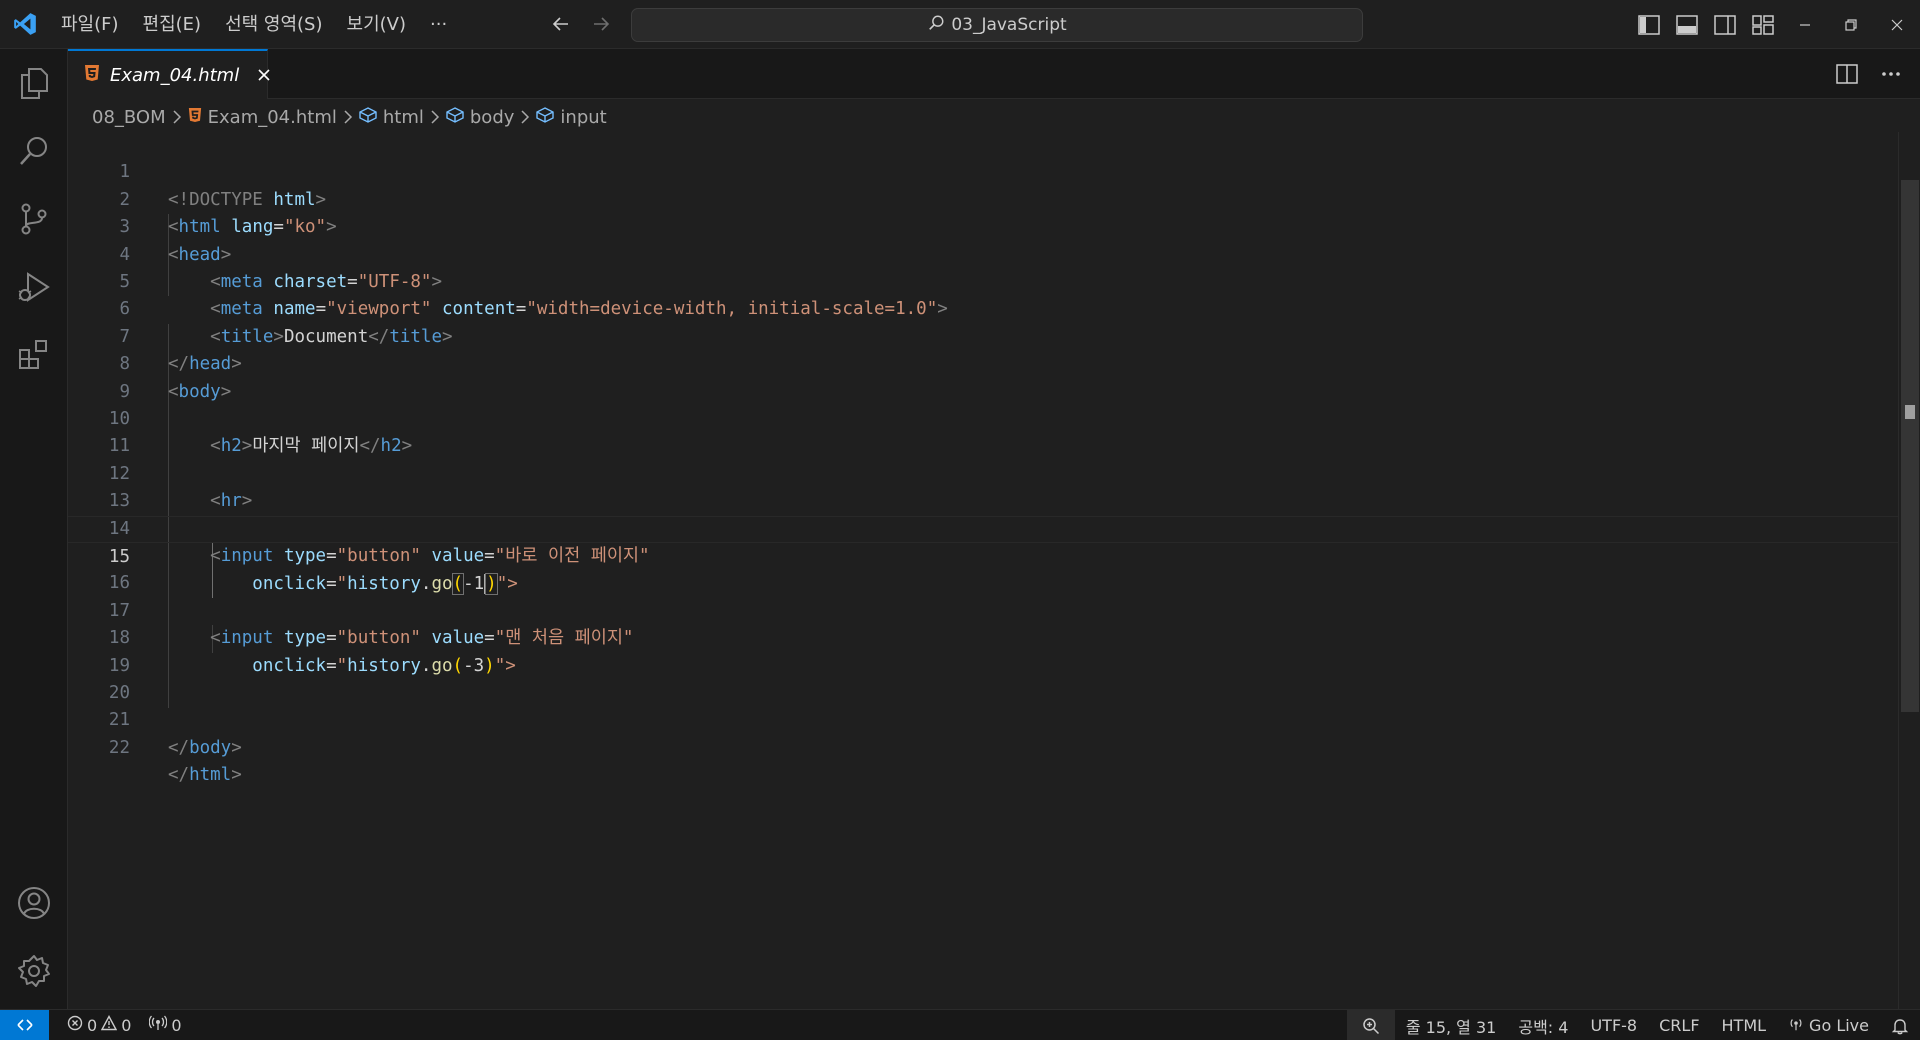  What do you see at coordinates (1763, 25) in the screenshot?
I see `customize-layout-icon` at bounding box center [1763, 25].